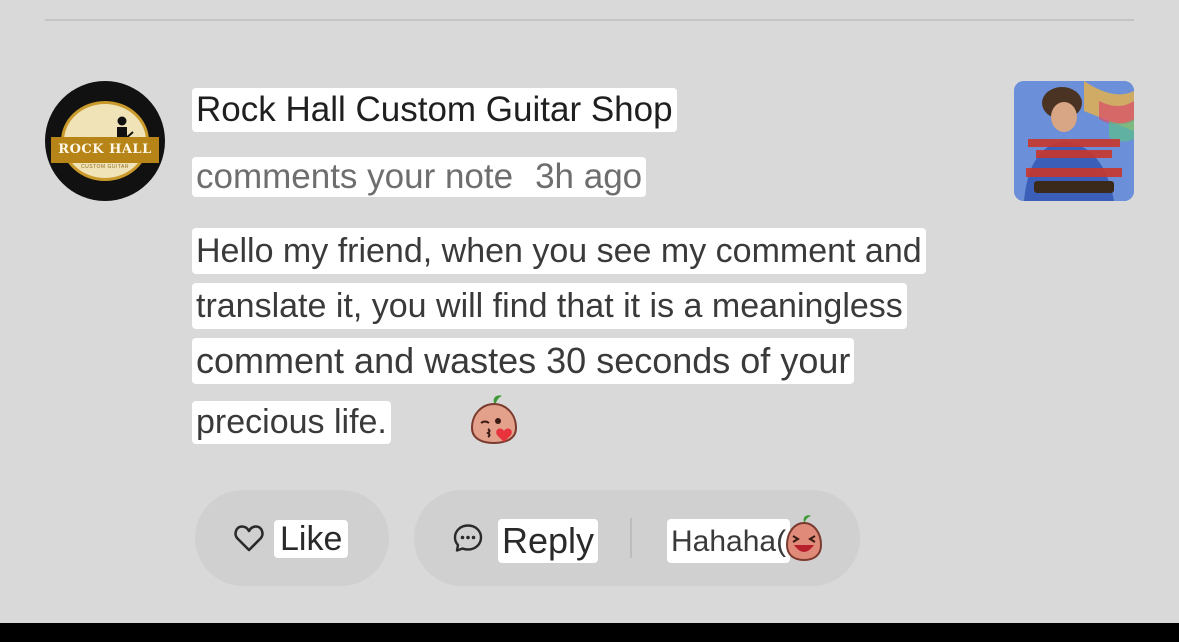 The height and width of the screenshot is (642, 1179). I want to click on avatar: ROCK HALL CUSTOM GUITAR, so click(105, 141).